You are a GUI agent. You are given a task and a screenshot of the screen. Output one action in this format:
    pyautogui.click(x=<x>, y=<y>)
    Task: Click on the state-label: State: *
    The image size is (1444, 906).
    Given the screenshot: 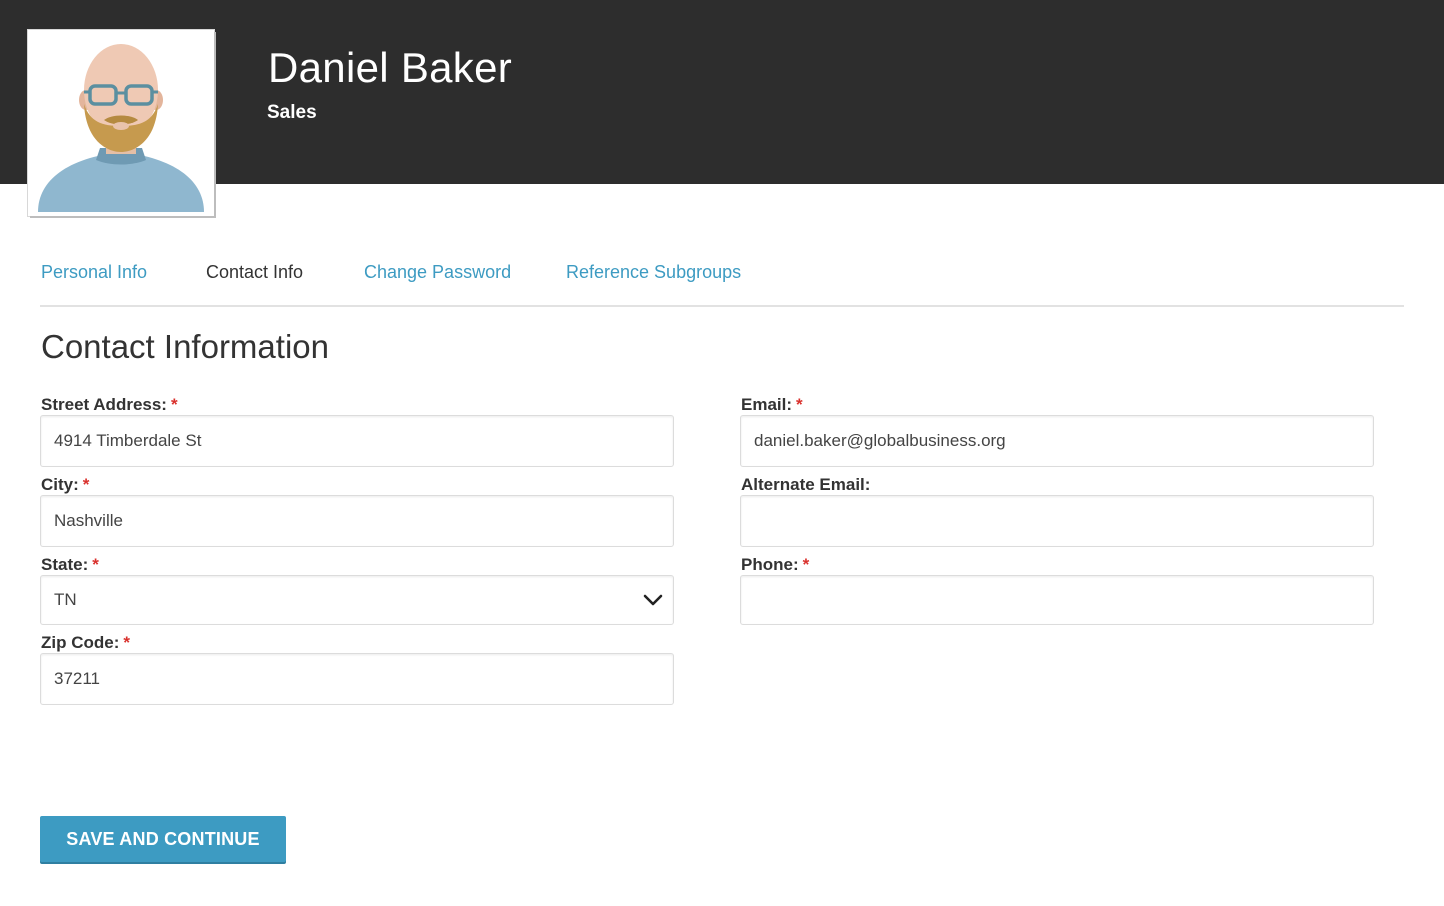 What is the action you would take?
    pyautogui.click(x=70, y=565)
    